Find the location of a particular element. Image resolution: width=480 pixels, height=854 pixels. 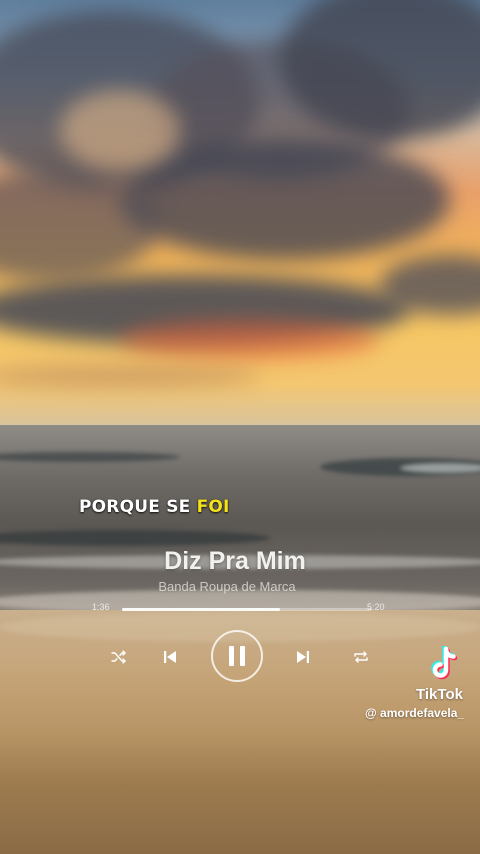

next-icon is located at coordinates (303, 657).